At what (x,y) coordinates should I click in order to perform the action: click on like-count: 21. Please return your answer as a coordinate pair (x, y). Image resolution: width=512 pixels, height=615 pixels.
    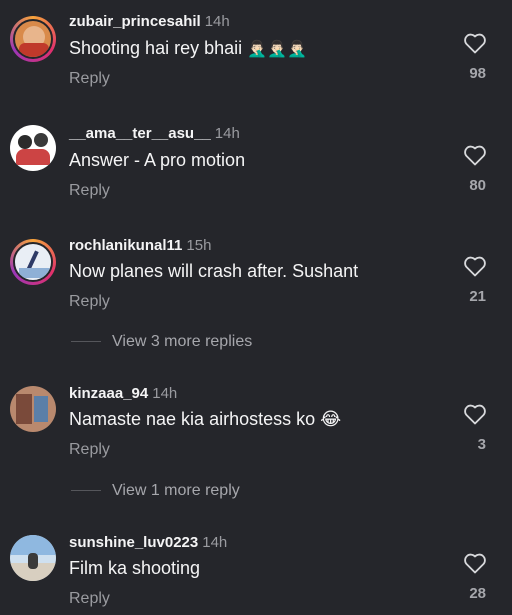
    Looking at the image, I should click on (477, 296).